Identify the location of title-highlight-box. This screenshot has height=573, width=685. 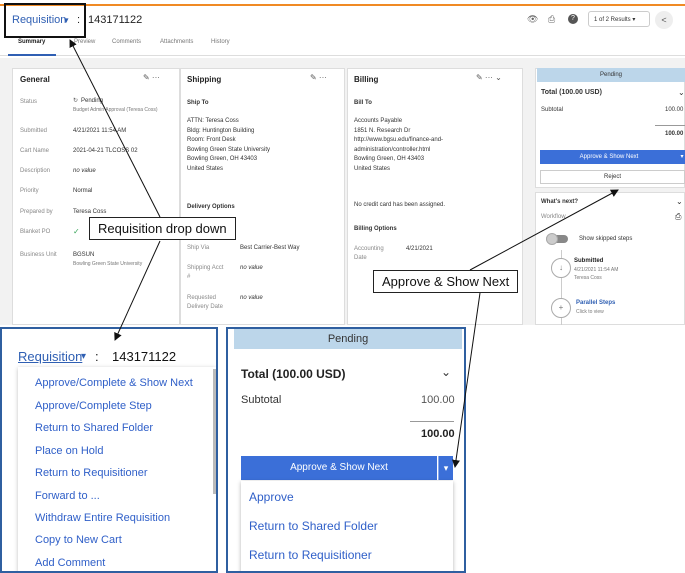
(45, 20).